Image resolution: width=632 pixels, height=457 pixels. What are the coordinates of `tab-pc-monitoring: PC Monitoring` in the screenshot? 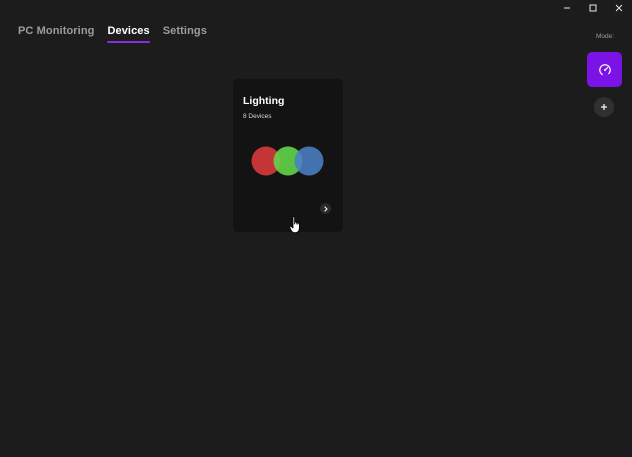 It's located at (56, 34).